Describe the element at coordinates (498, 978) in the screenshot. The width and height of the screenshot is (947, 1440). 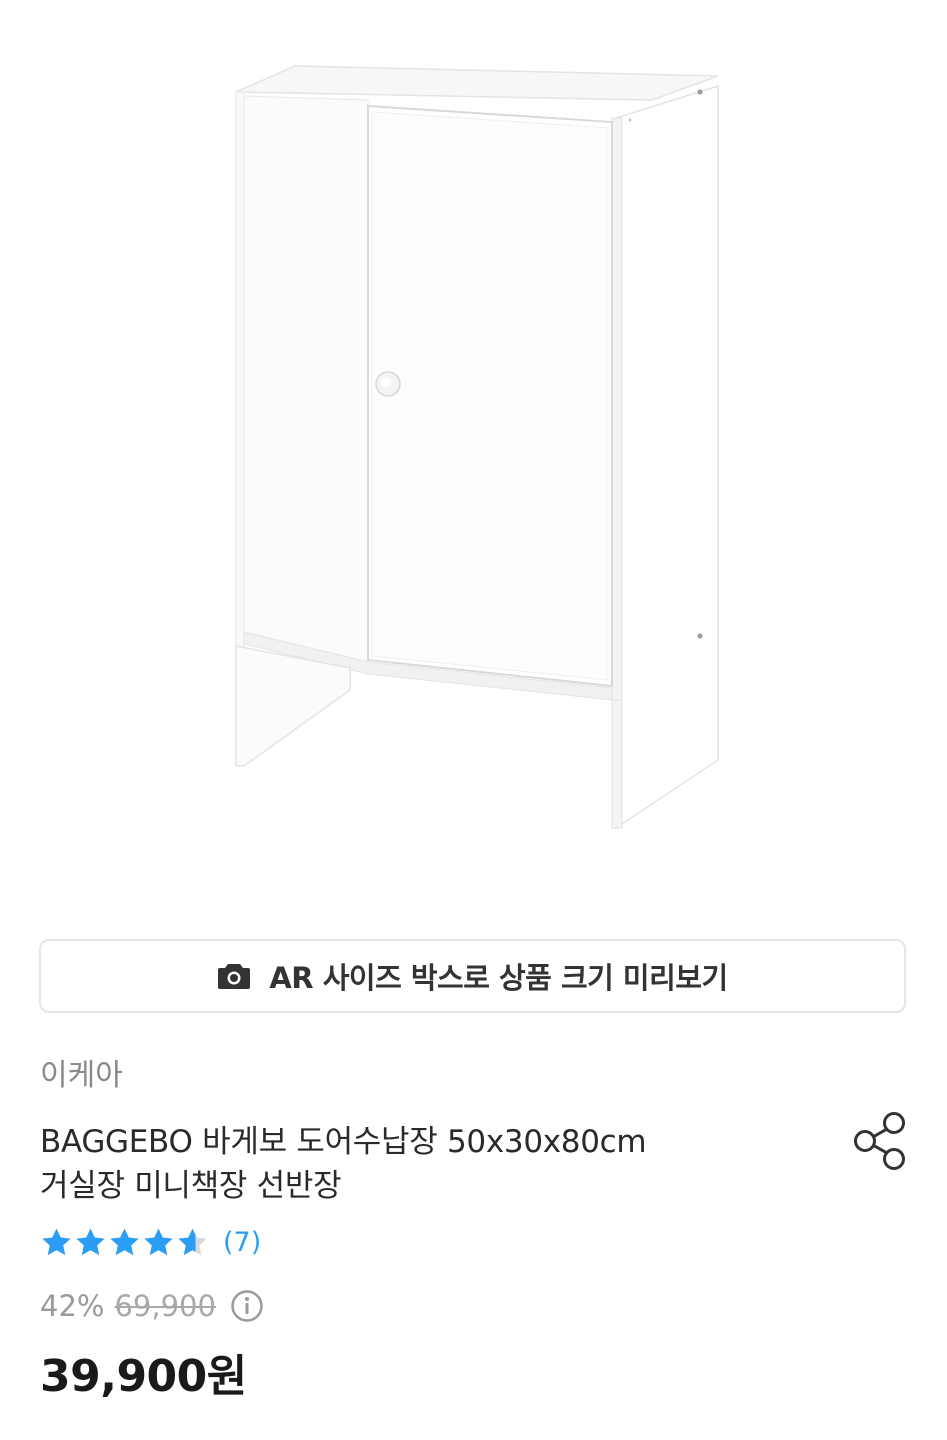
I see `ar-button-label: AR 사이즈 박스로 상품 크기 미리보기` at that location.